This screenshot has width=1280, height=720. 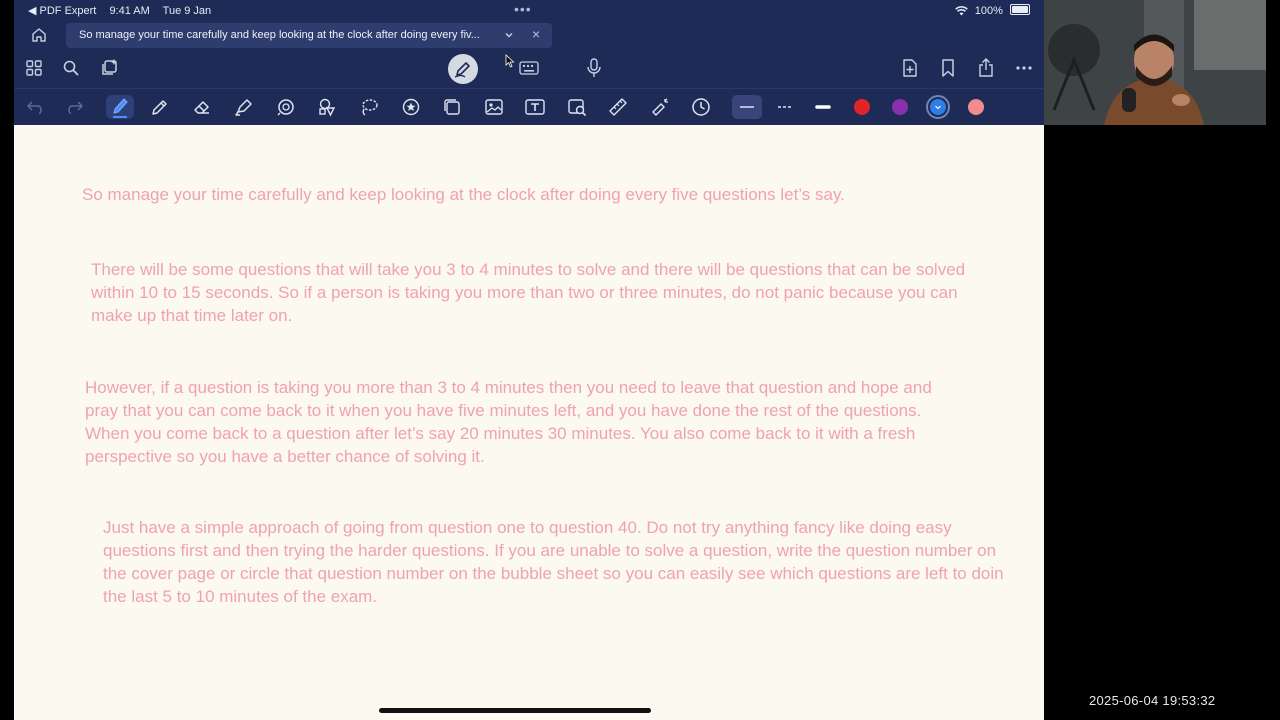 I want to click on add-page-icon, so click(x=910, y=68).